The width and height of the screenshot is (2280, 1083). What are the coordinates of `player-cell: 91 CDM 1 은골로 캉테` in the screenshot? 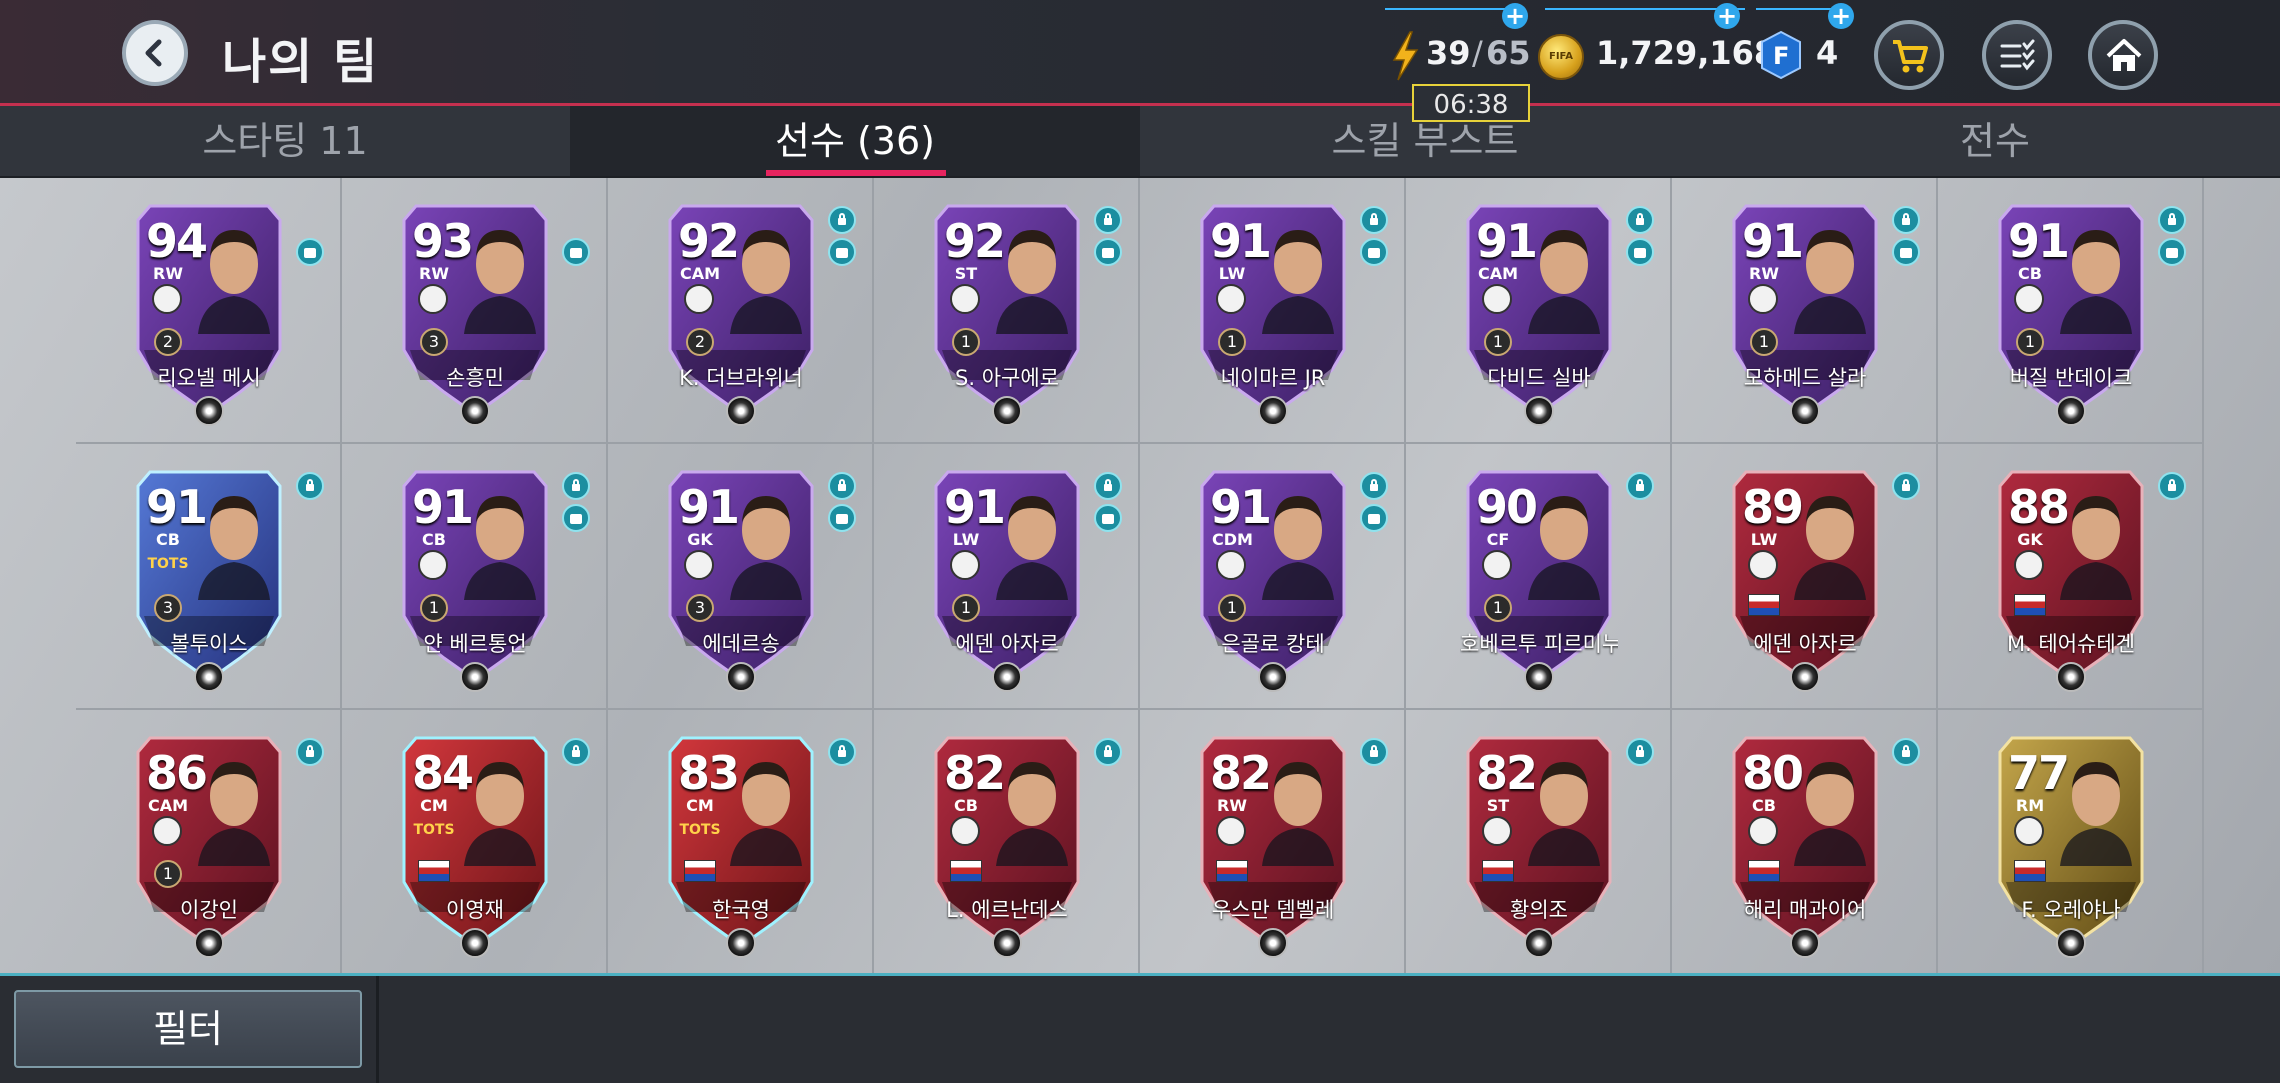 It's located at (1273, 577).